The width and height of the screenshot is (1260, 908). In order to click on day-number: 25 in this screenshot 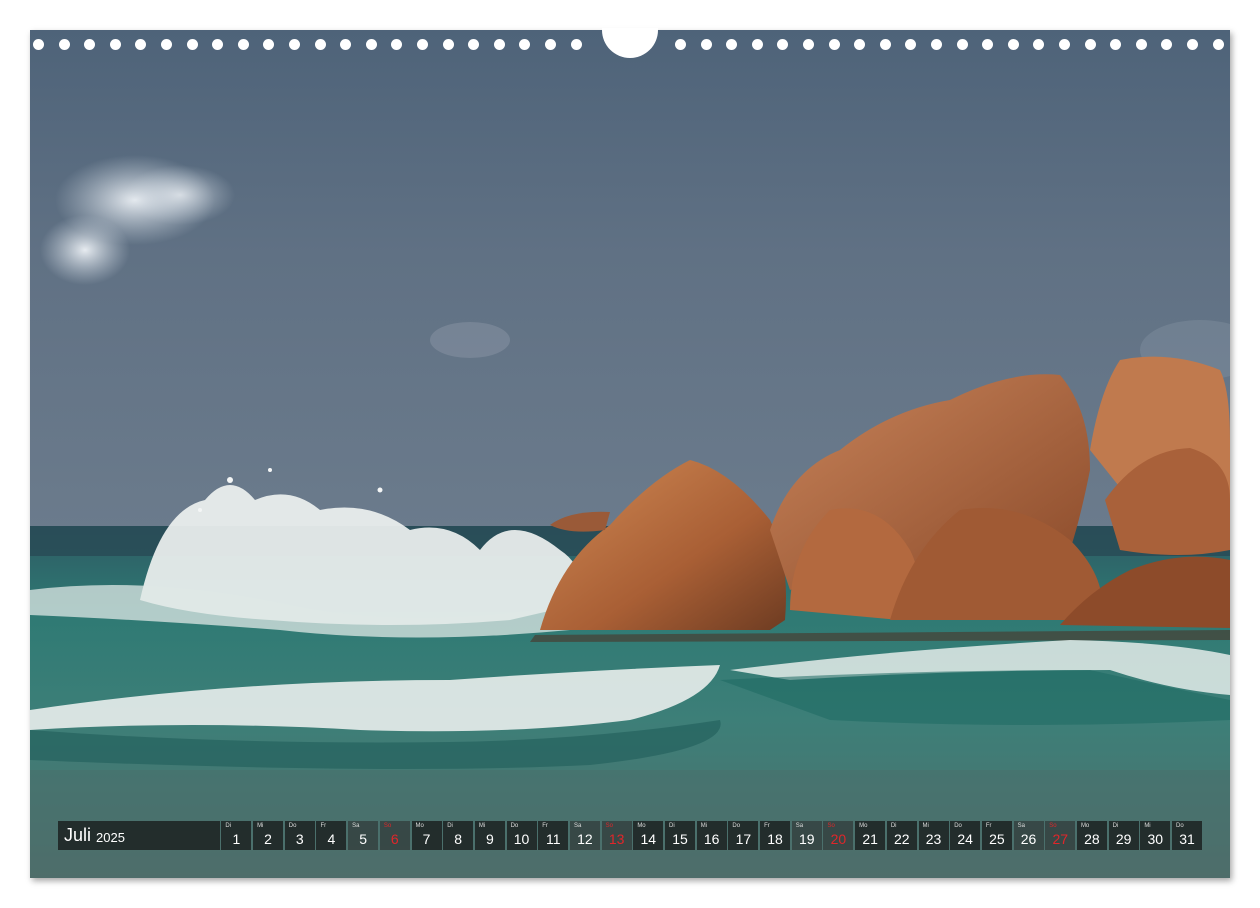, I will do `click(997, 839)`.